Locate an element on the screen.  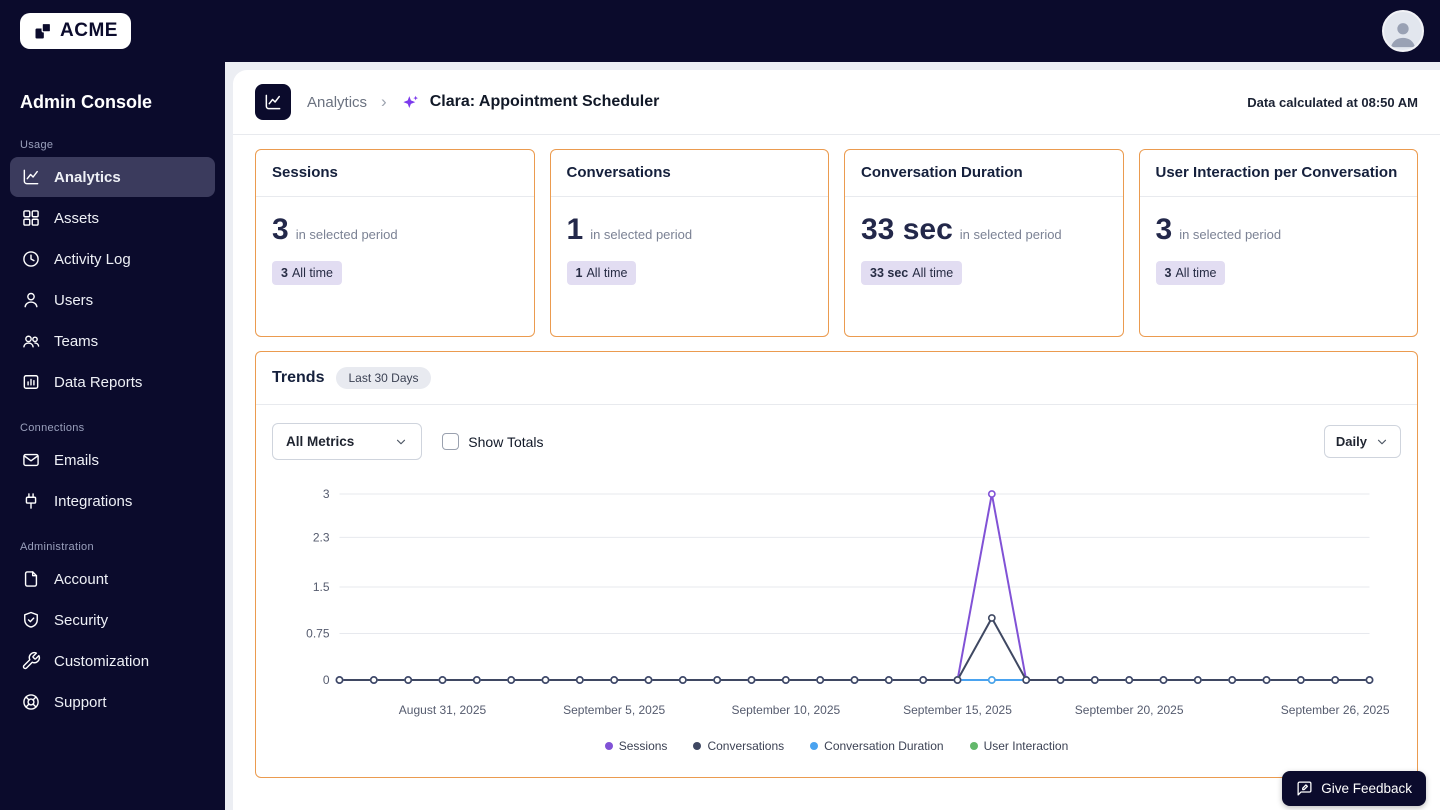
chevron-down-icon is located at coordinates (1382, 441).